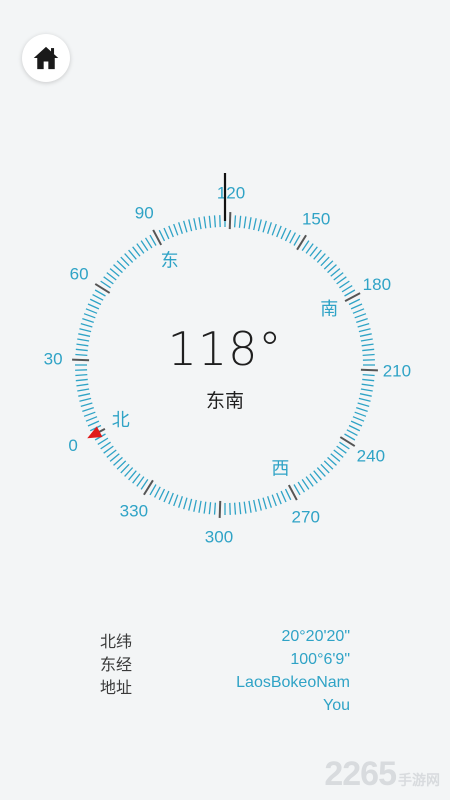 This screenshot has height=800, width=450. Describe the element at coordinates (306, 516) in the screenshot. I see `degree-label: 270` at that location.